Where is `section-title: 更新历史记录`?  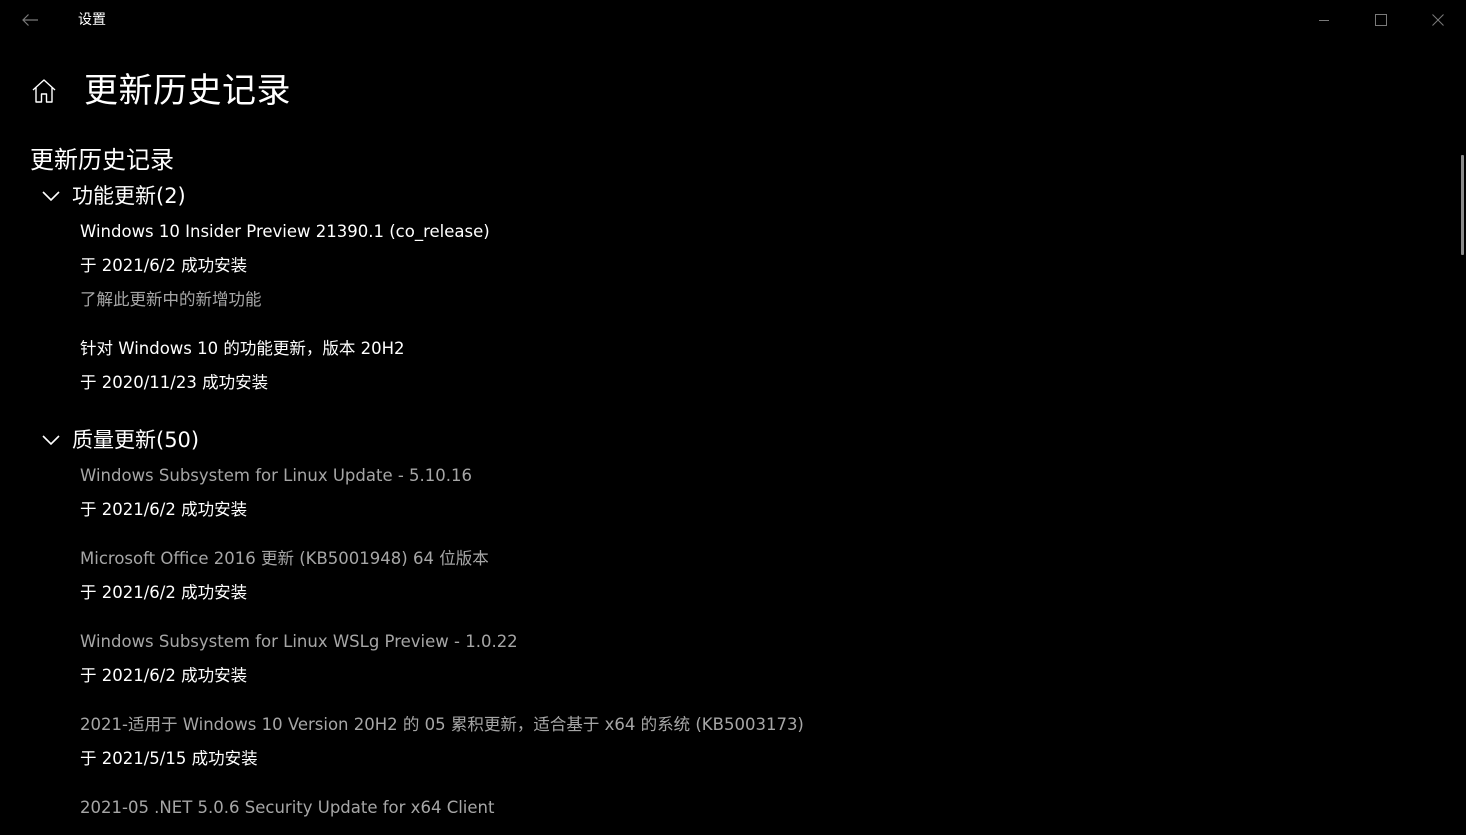
section-title: 更新历史记录 is located at coordinates (102, 160).